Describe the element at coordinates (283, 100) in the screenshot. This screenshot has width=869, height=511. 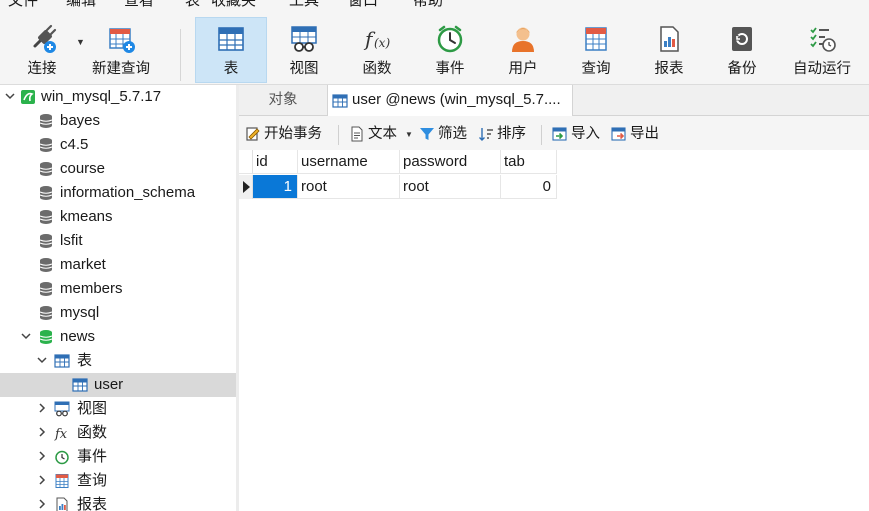
I see `tab-objects: 对象` at that location.